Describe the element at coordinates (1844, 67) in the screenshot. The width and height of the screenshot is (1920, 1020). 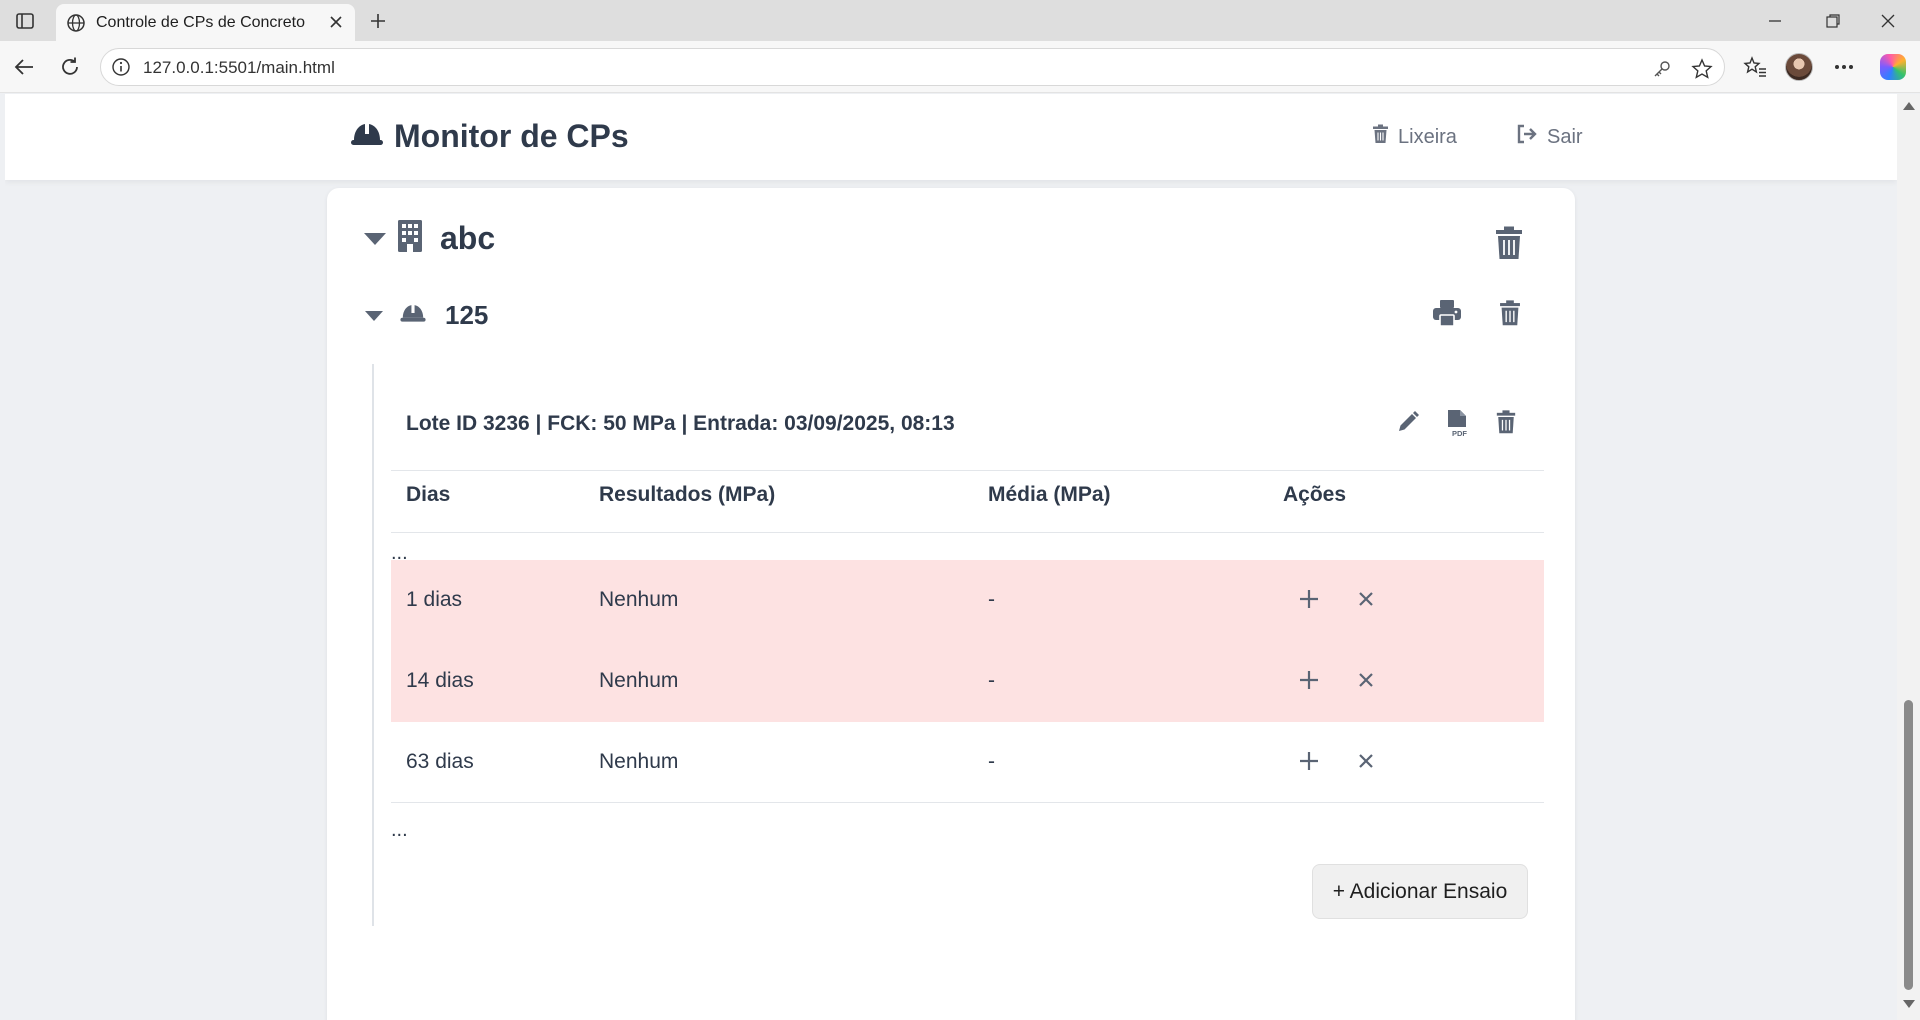
I see `more-options-icon` at that location.